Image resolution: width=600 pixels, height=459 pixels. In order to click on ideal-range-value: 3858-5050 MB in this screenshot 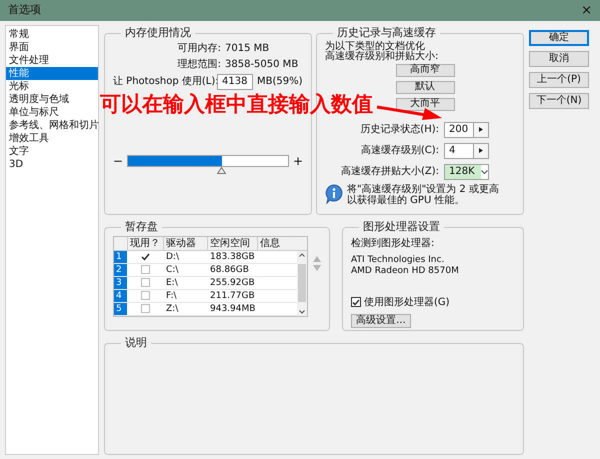, I will do `click(261, 64)`.